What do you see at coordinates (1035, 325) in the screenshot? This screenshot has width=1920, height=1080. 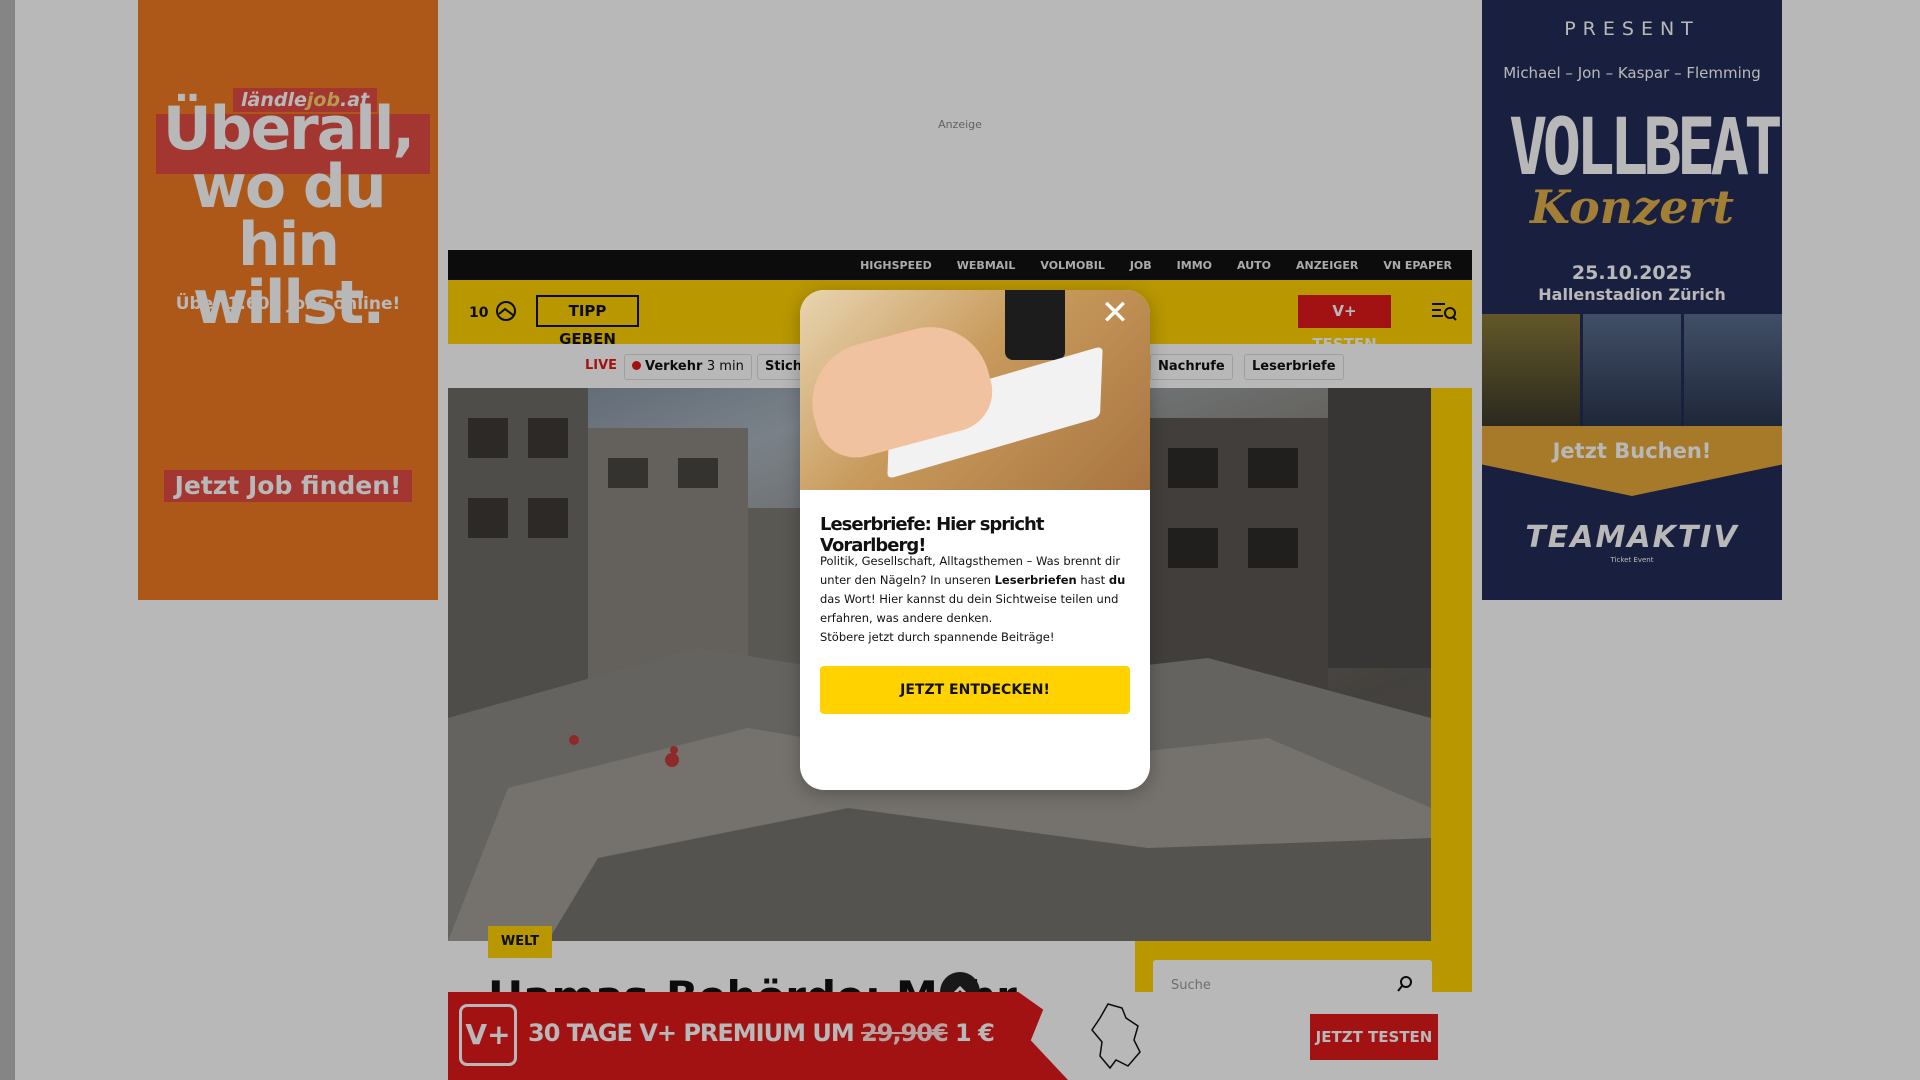 I see `mug-shape` at bounding box center [1035, 325].